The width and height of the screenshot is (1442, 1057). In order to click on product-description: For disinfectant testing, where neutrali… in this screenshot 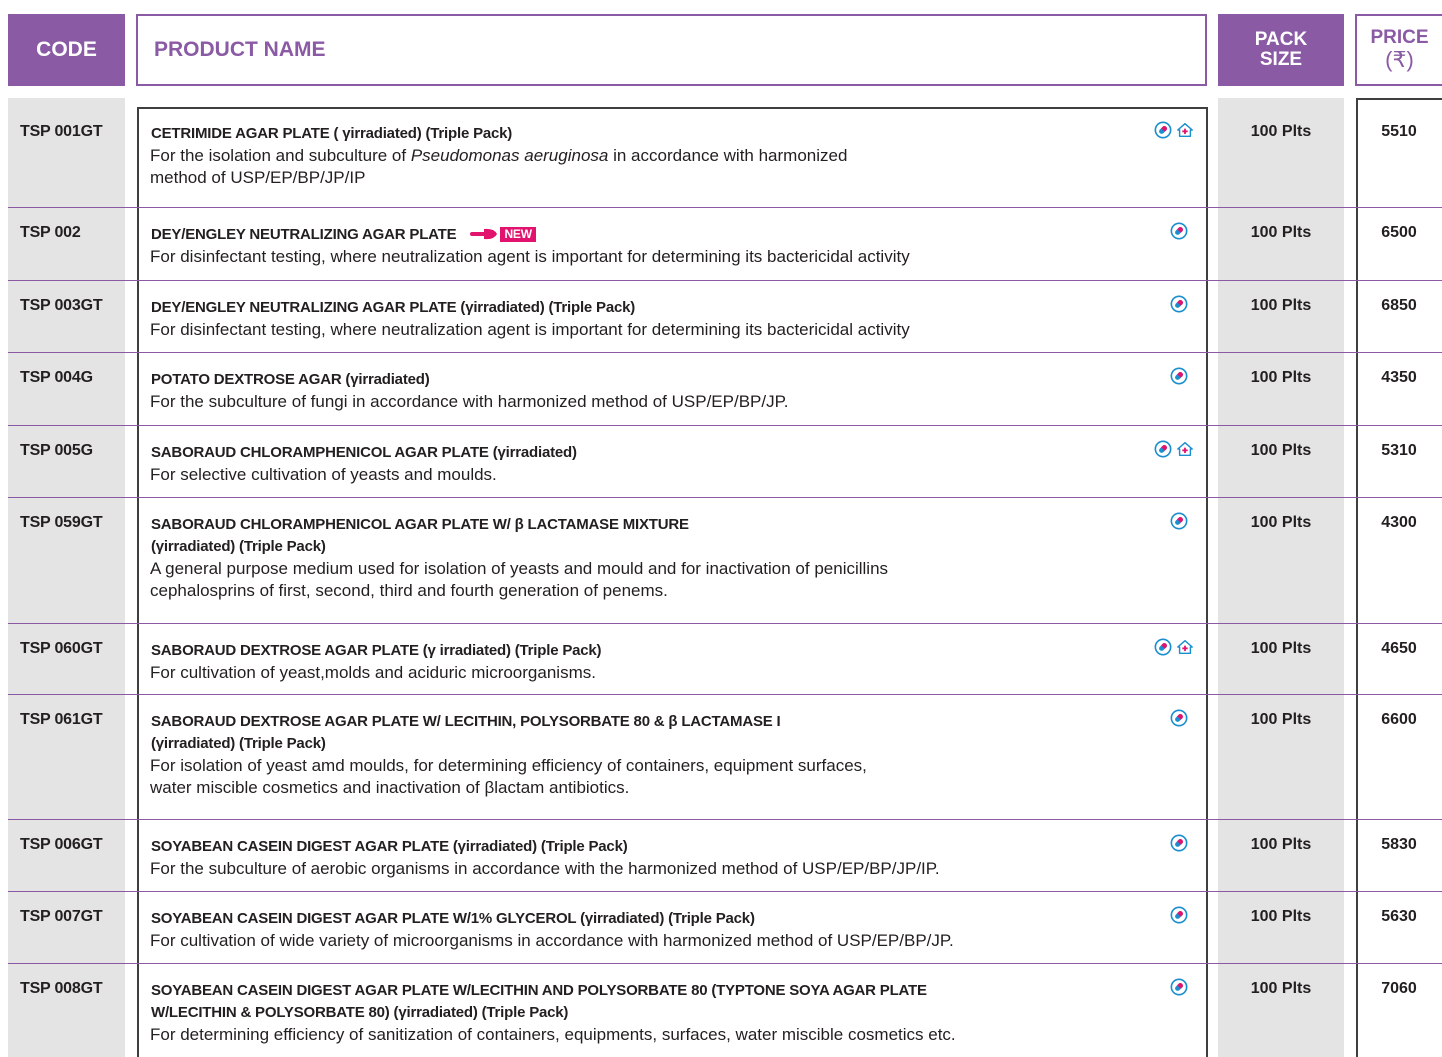, I will do `click(670, 257)`.